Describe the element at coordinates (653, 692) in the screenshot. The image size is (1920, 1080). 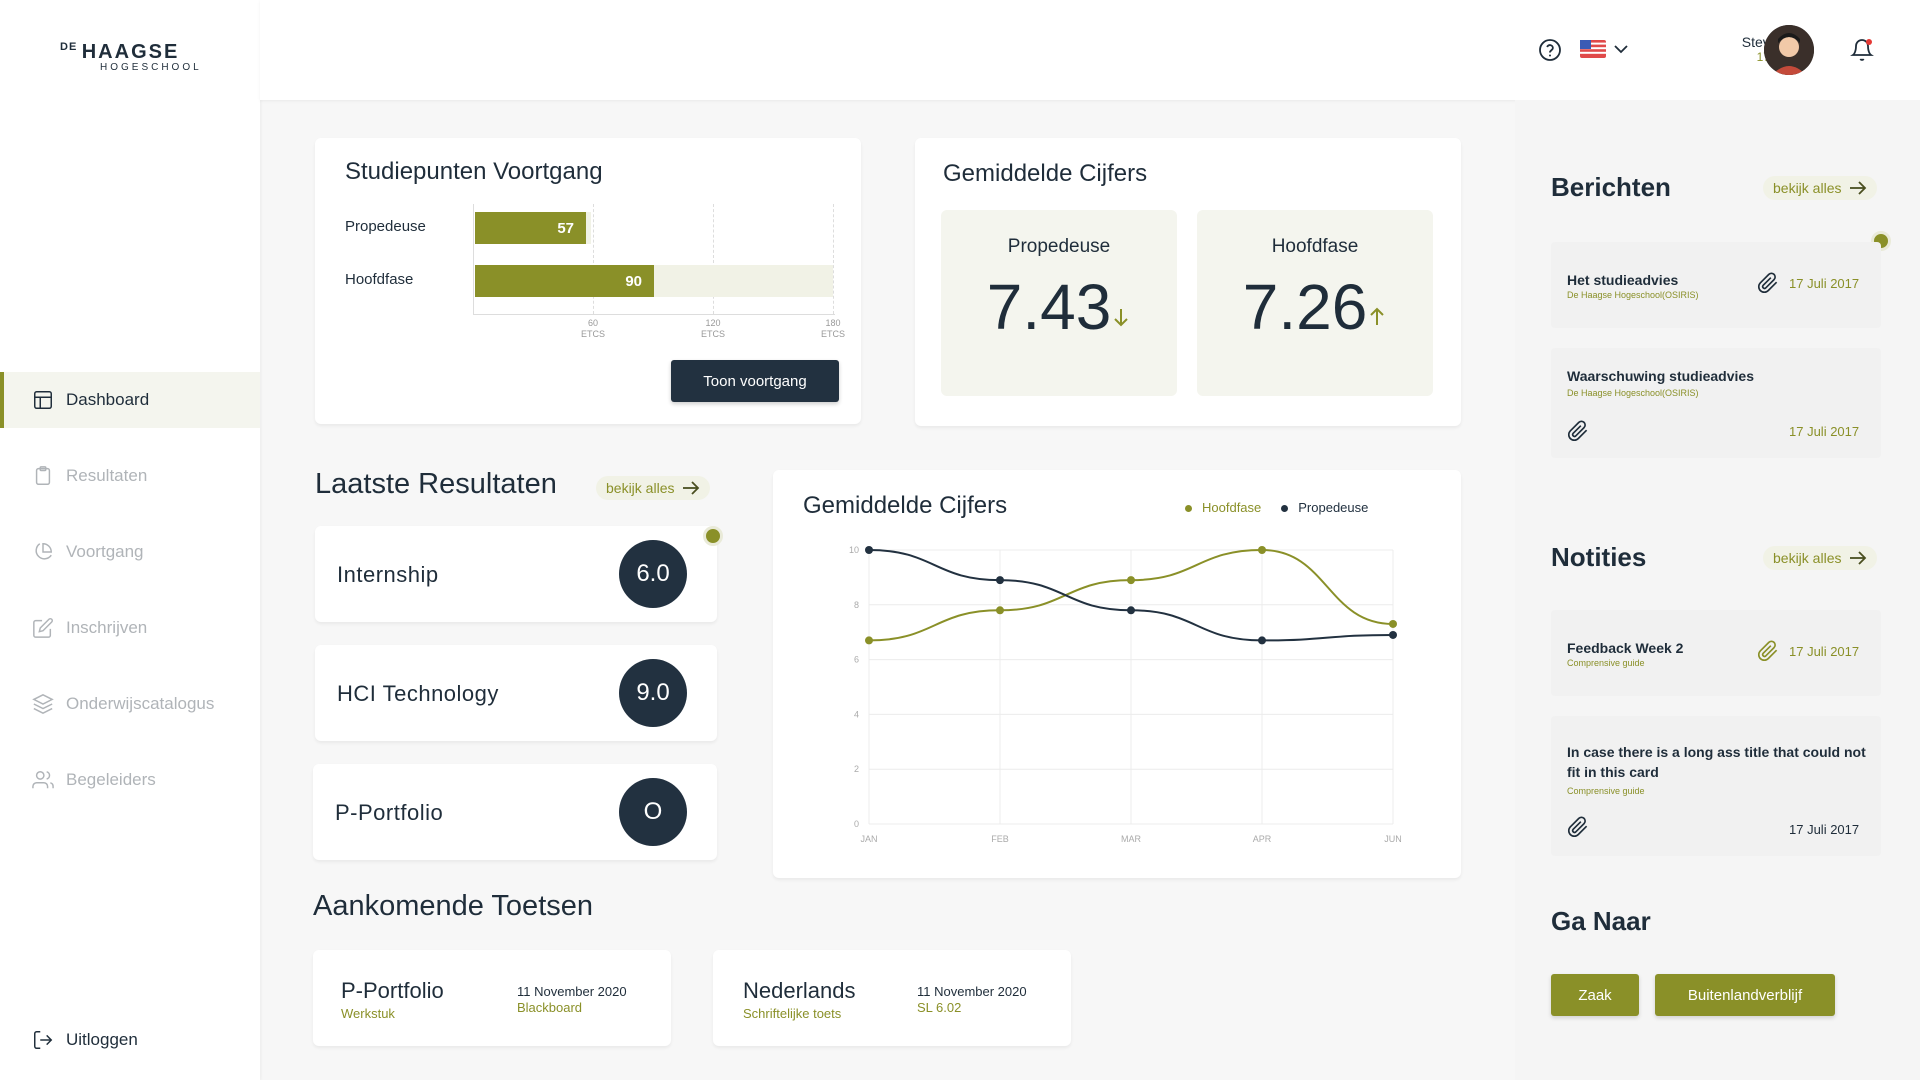
I see `grade-value: 9.0` at that location.